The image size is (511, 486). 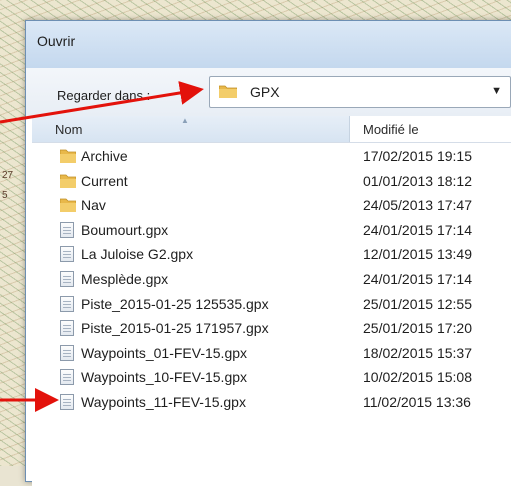 What do you see at coordinates (417, 205) in the screenshot?
I see `modified-date: 24/05/2013 17:47` at bounding box center [417, 205].